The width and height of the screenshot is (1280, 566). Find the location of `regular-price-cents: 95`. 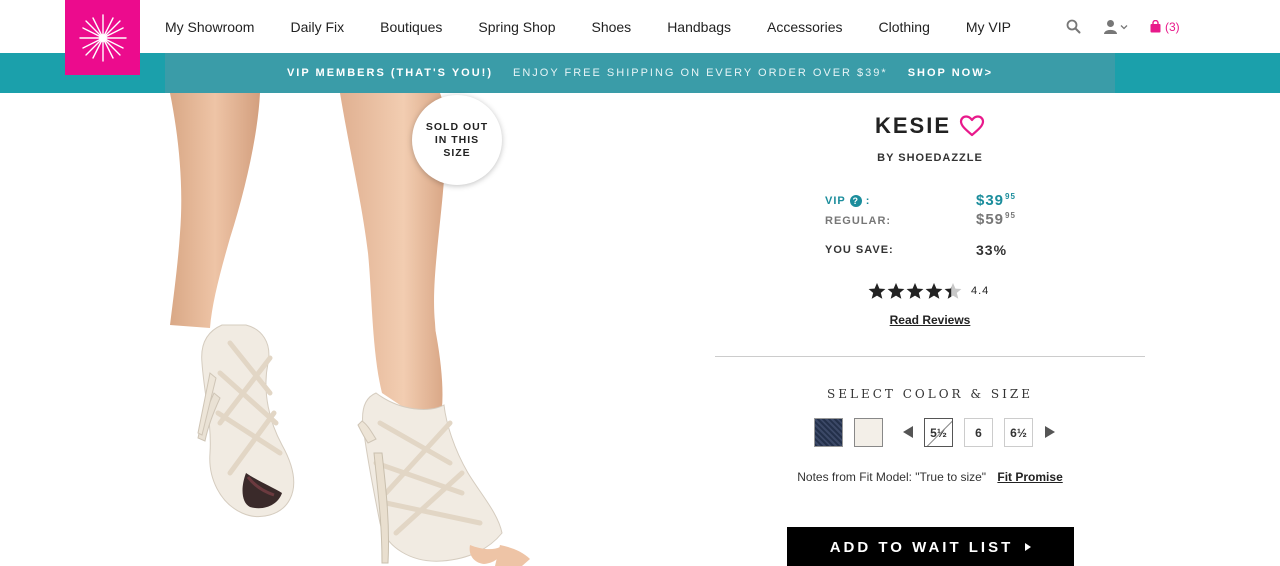

regular-price-cents: 95 is located at coordinates (1010, 215).